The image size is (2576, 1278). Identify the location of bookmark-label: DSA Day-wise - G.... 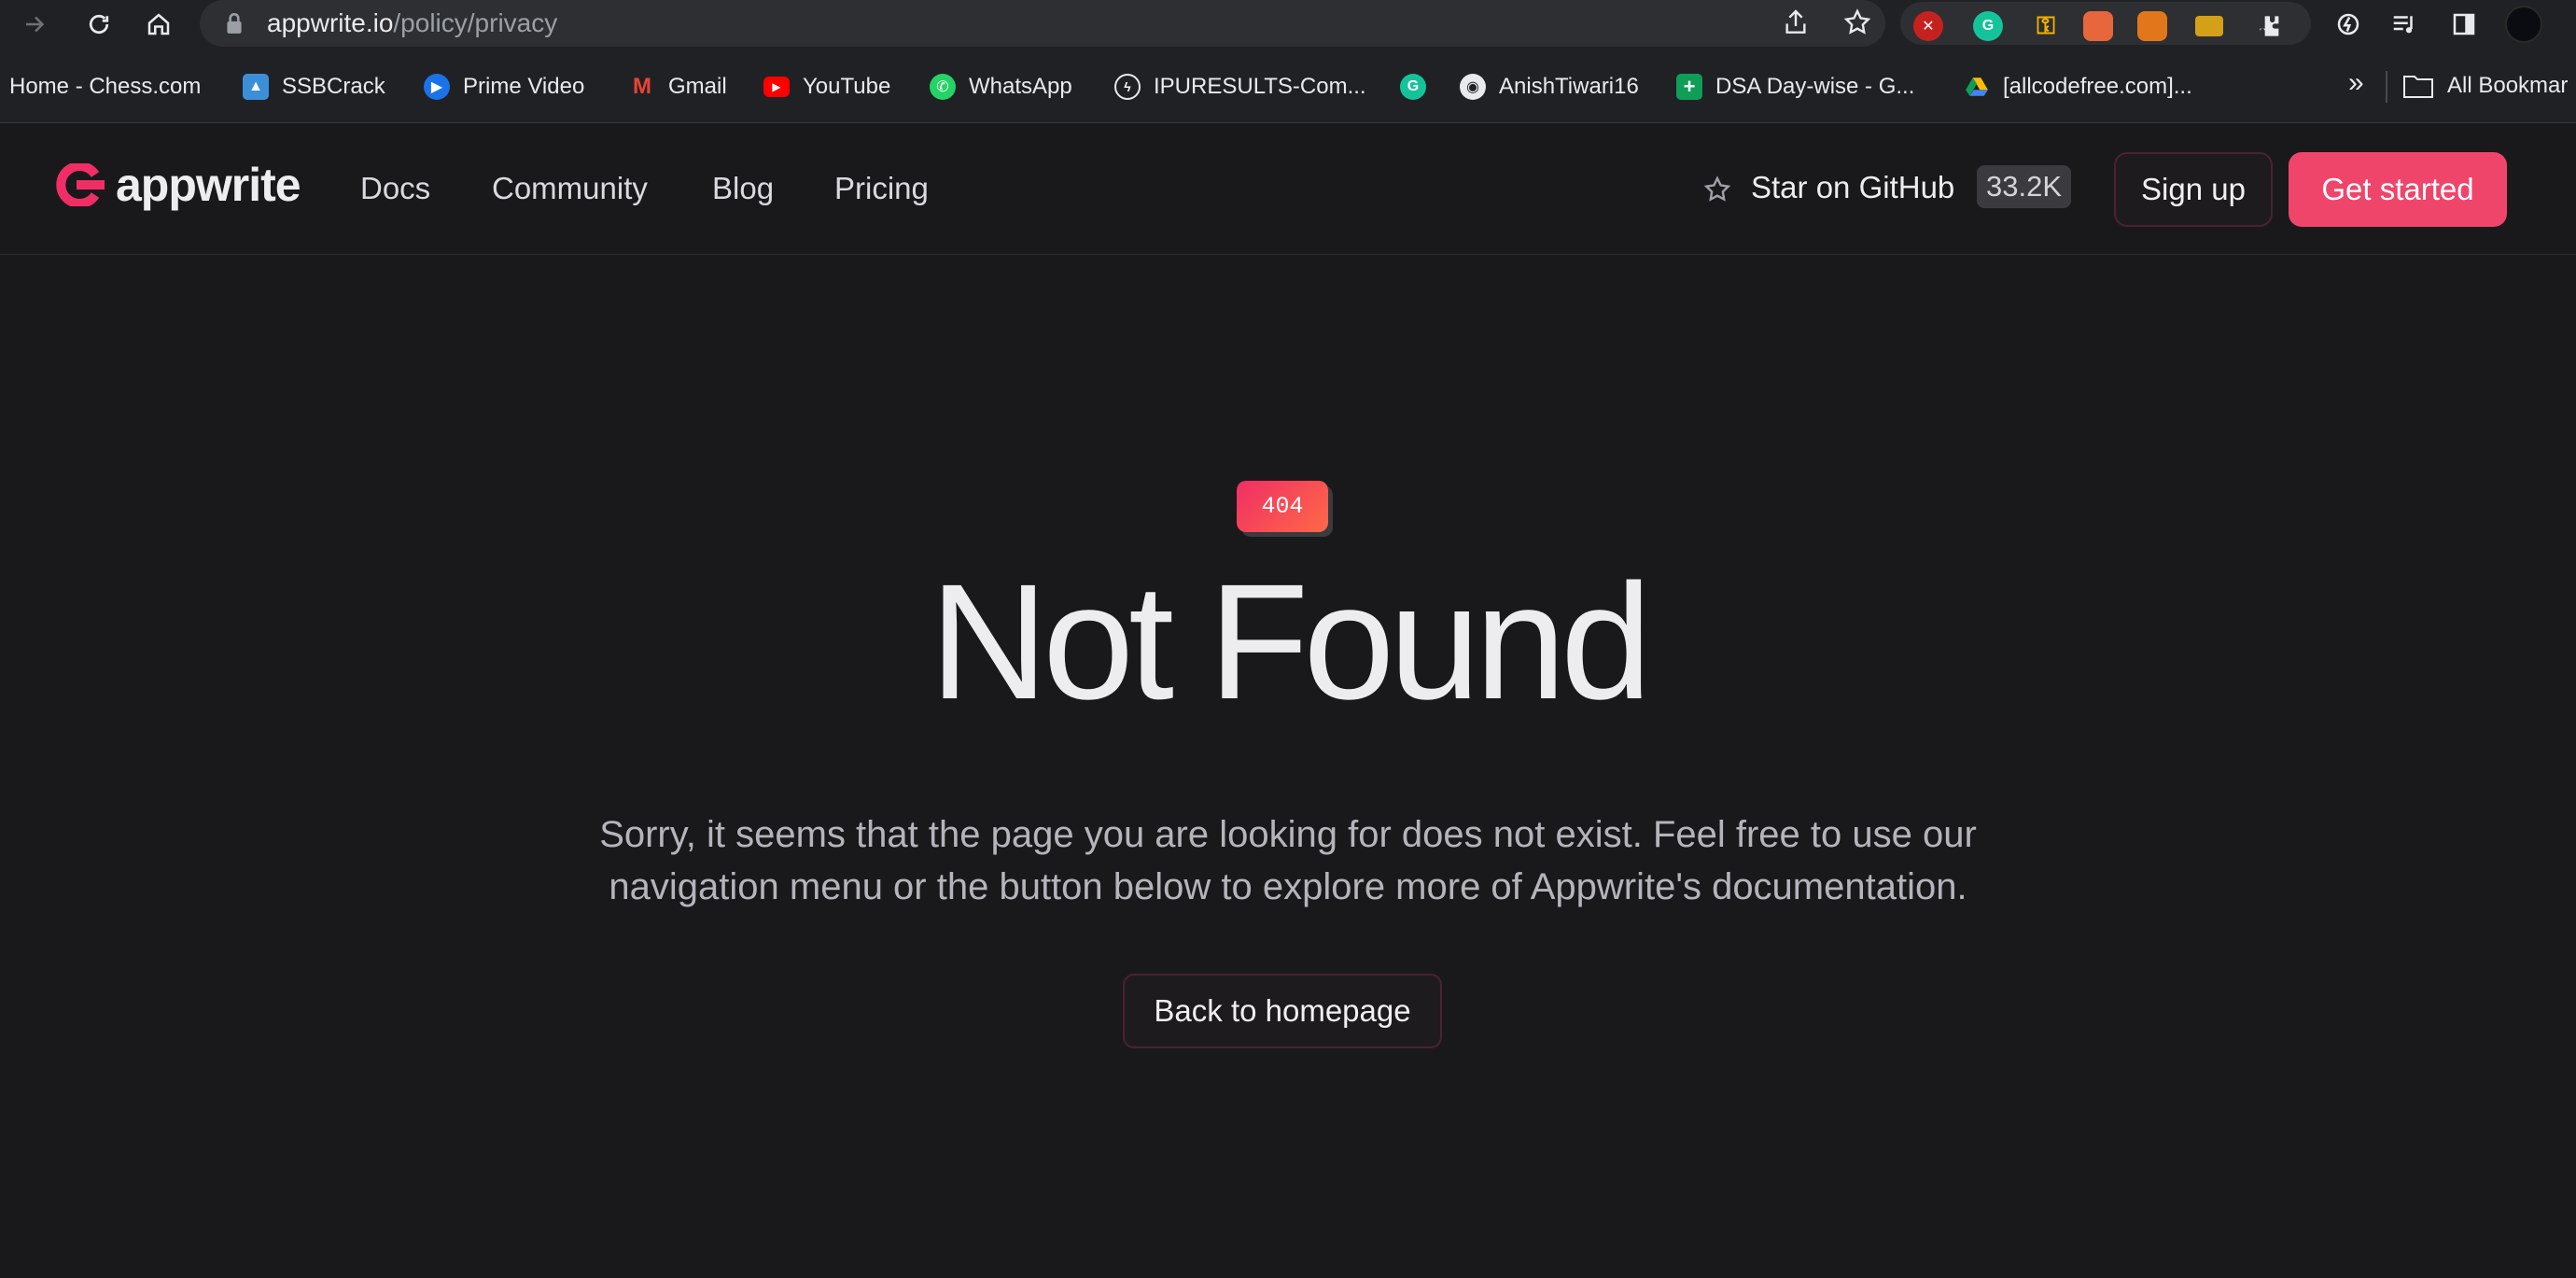
(1815, 86).